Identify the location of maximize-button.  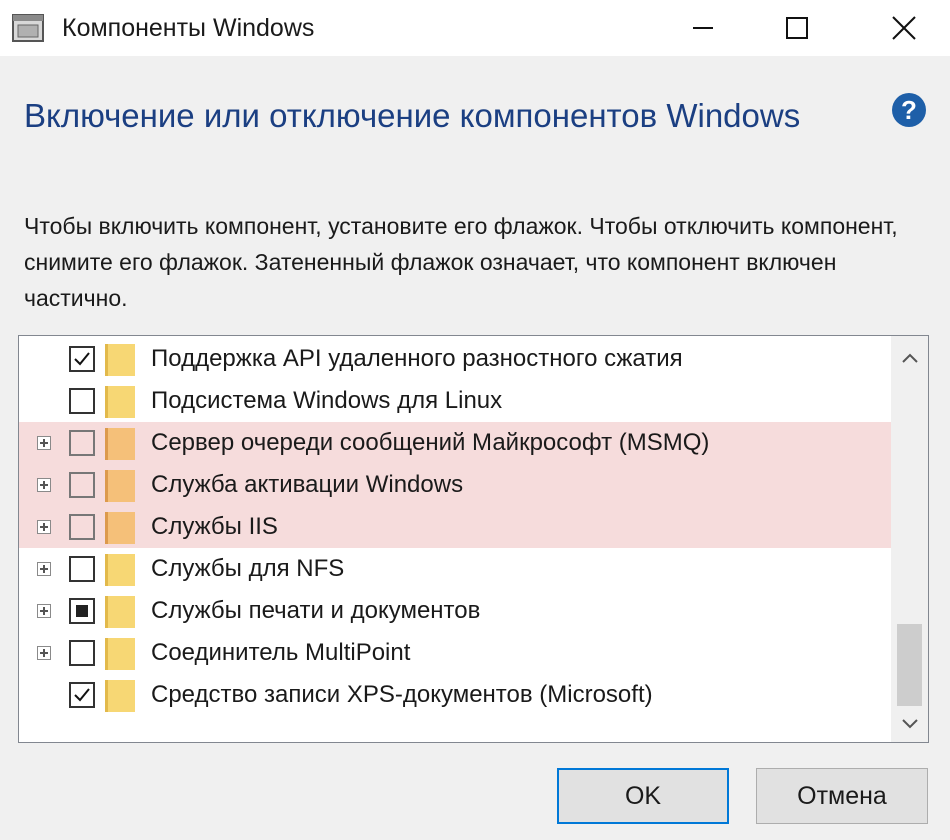
(797, 28).